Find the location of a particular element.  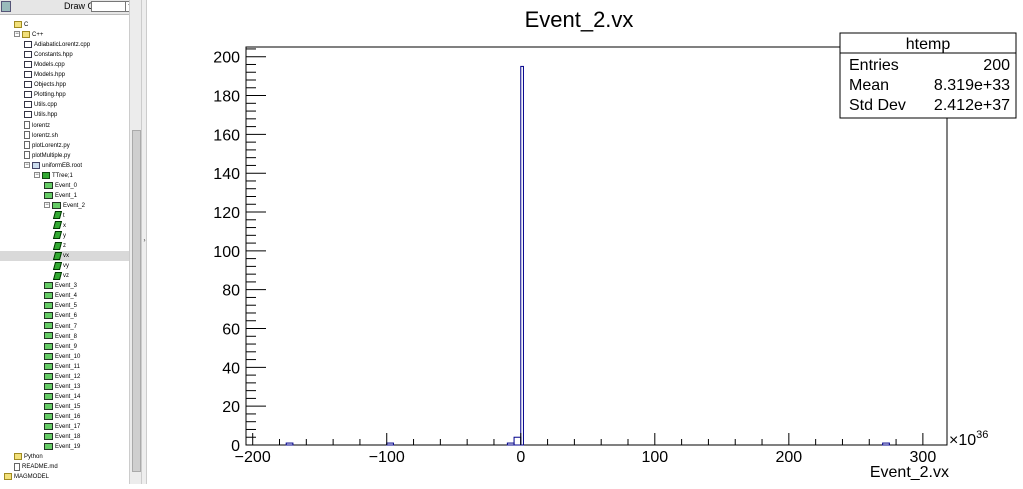

y-tick-label: 0 is located at coordinates (235, 446).